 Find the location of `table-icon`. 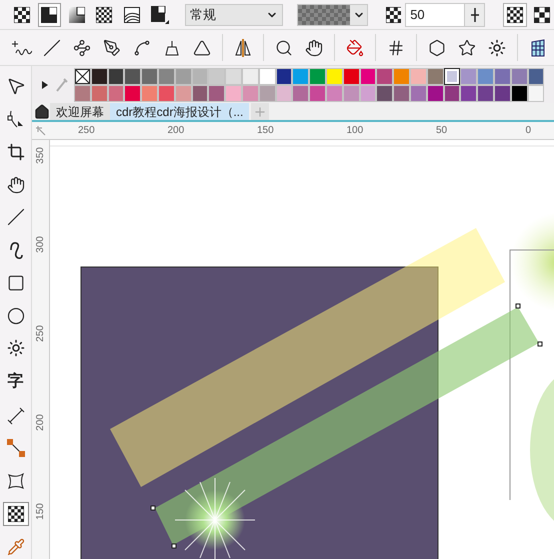

table-icon is located at coordinates (538, 47).